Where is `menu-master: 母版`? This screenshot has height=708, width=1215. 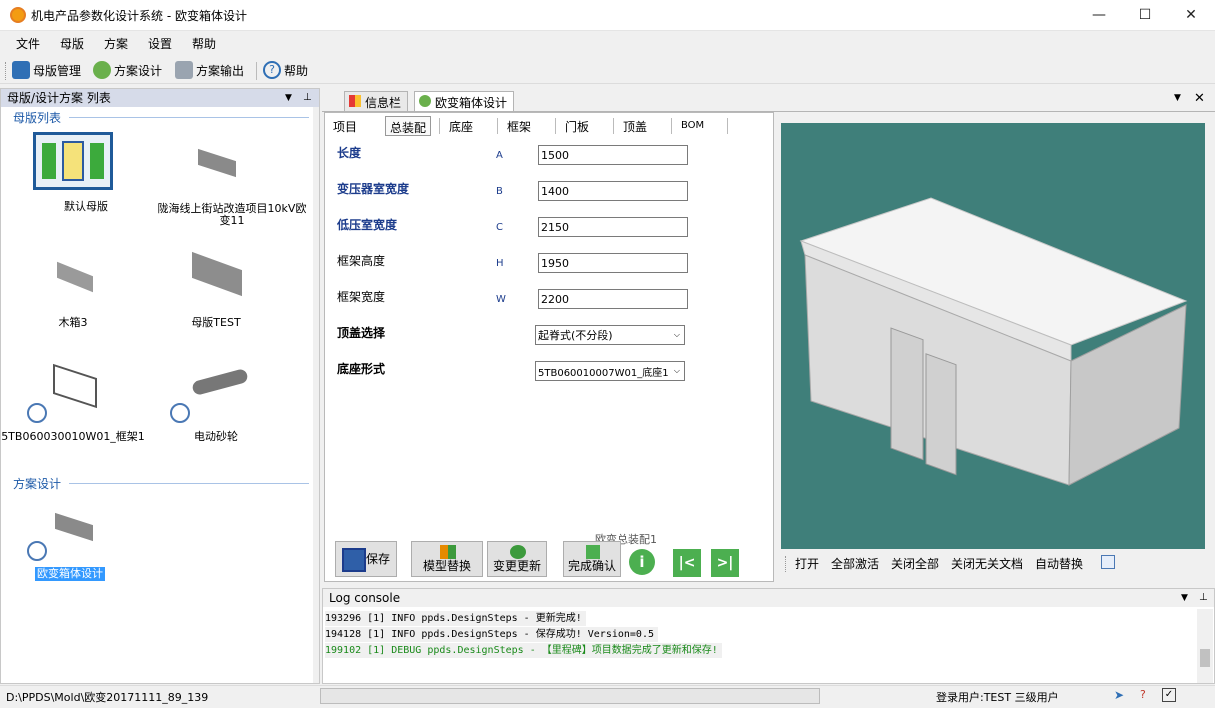
menu-master: 母版 is located at coordinates (72, 43).